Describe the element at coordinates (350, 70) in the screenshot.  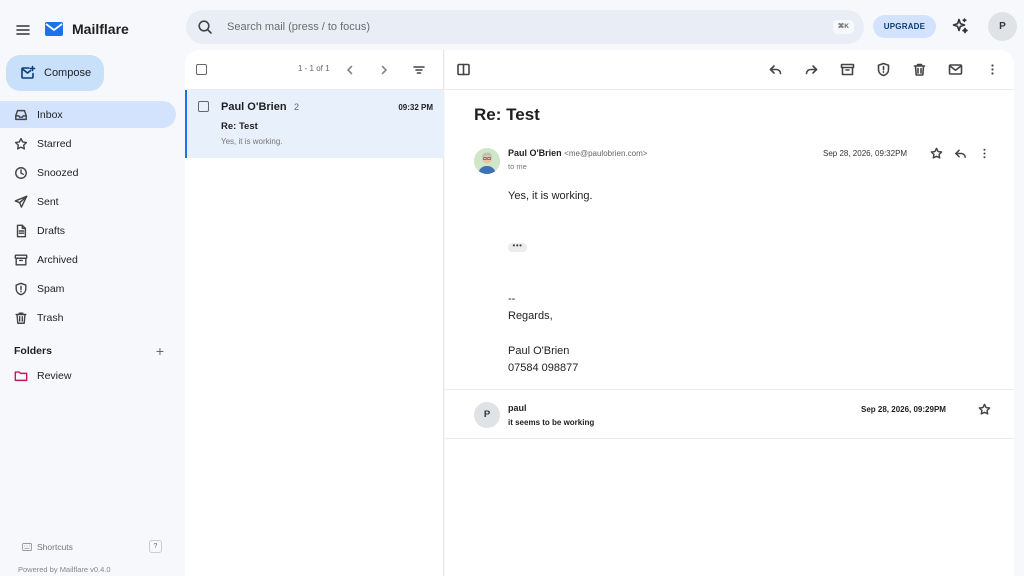
I see `chevron-left-icon` at that location.